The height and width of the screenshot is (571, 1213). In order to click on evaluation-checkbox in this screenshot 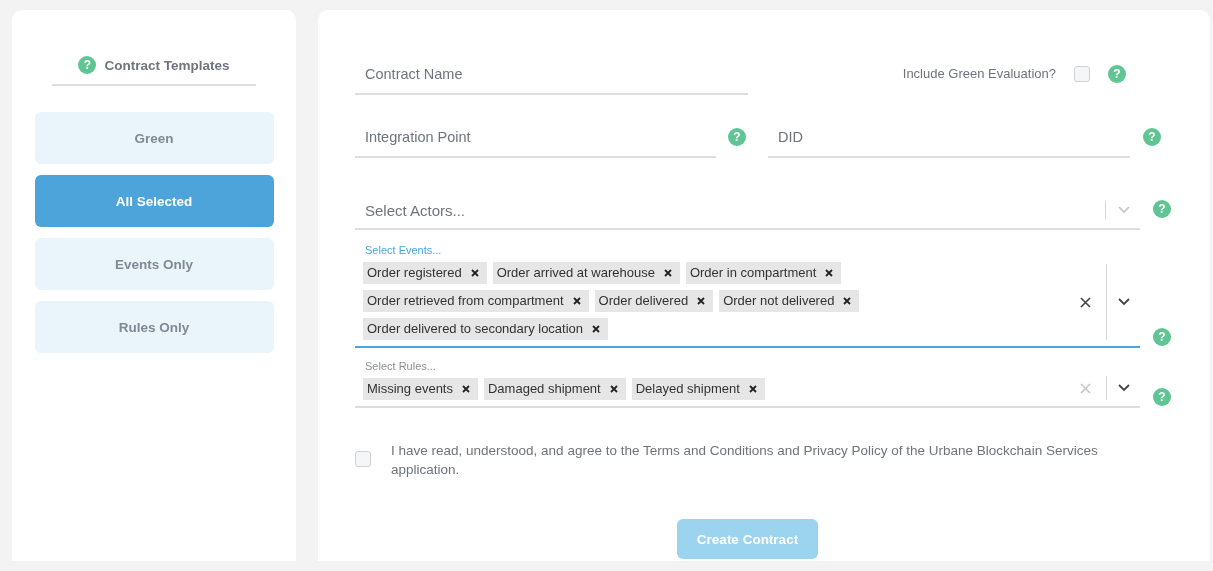, I will do `click(1082, 73)`.